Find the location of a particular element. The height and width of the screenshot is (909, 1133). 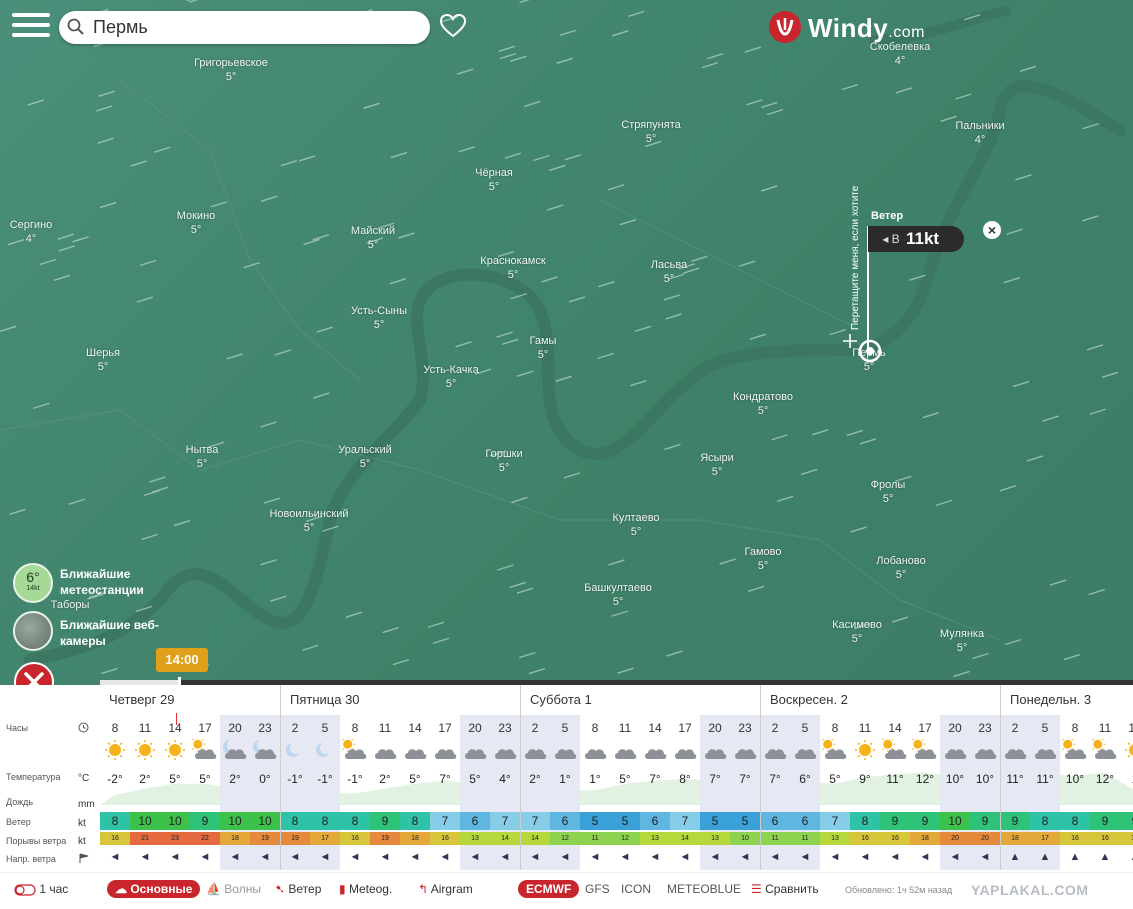

city-label: Нытва 5° is located at coordinates (202, 457).